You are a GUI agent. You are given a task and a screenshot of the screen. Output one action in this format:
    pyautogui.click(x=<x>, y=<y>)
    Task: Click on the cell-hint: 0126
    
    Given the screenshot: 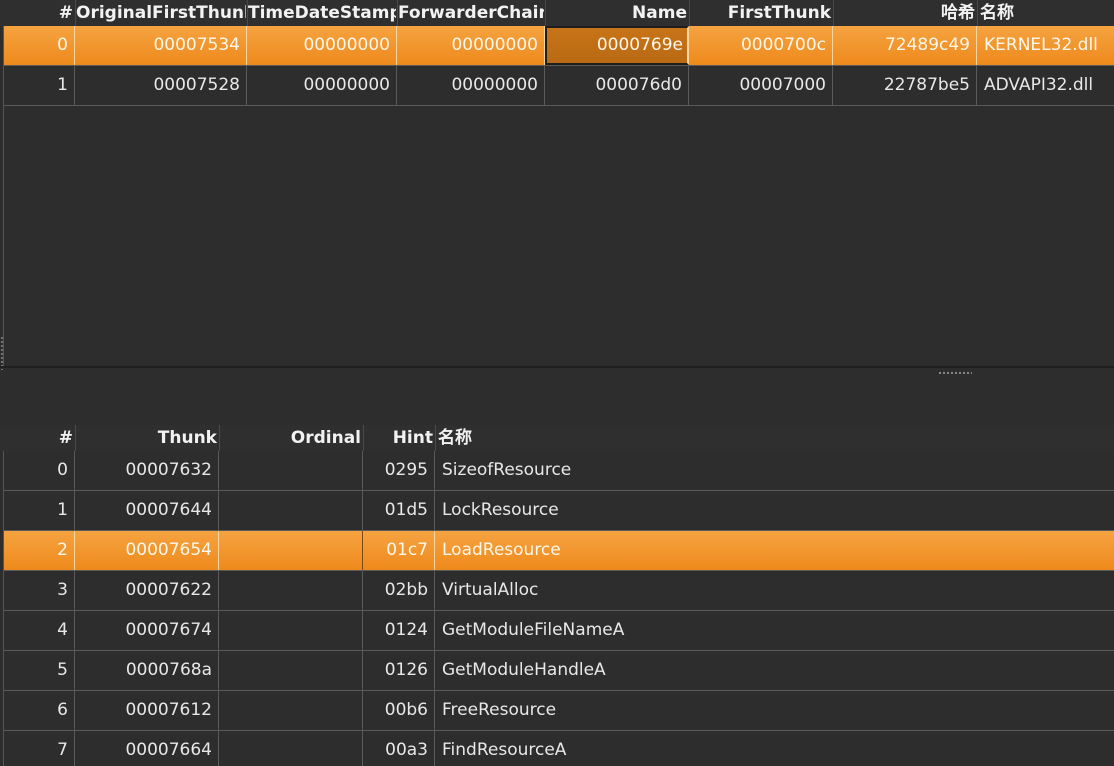 What is the action you would take?
    pyautogui.click(x=399, y=670)
    